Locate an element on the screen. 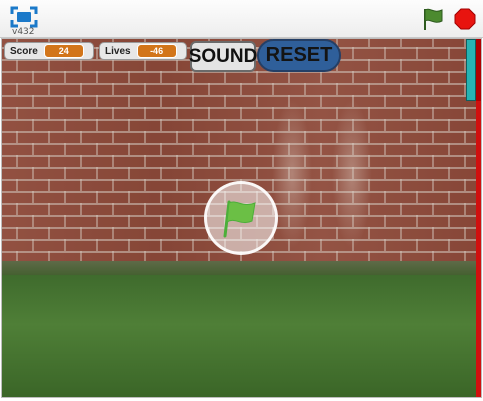  fullscreen-button is located at coordinates (24, 17).